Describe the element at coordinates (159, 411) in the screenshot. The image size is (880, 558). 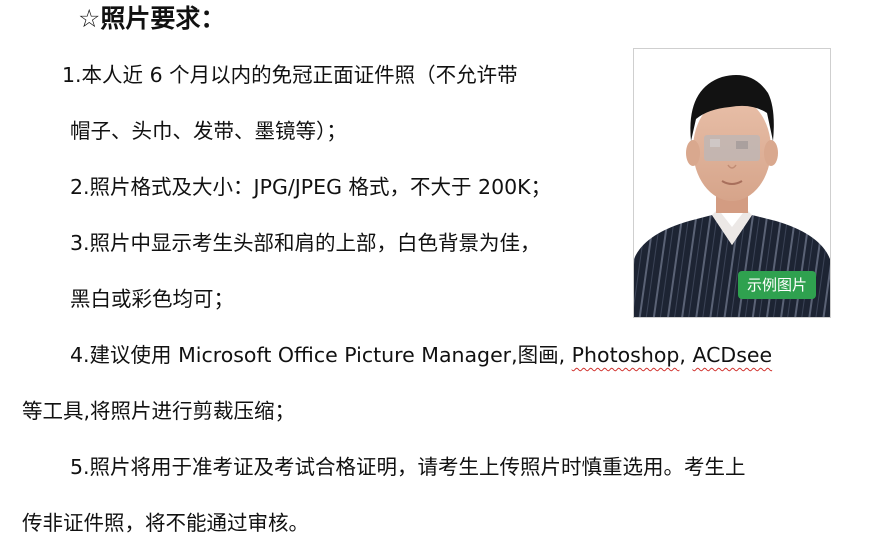
I see `requirement-4-line-2: 等工具,将照片进行剪裁压缩；` at that location.